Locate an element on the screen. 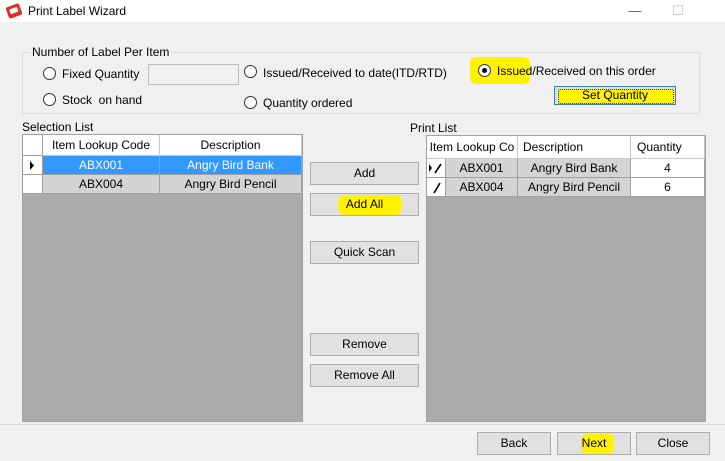 The image size is (725, 461). received-on-order-text: /Received on this order is located at coordinates (594, 71).